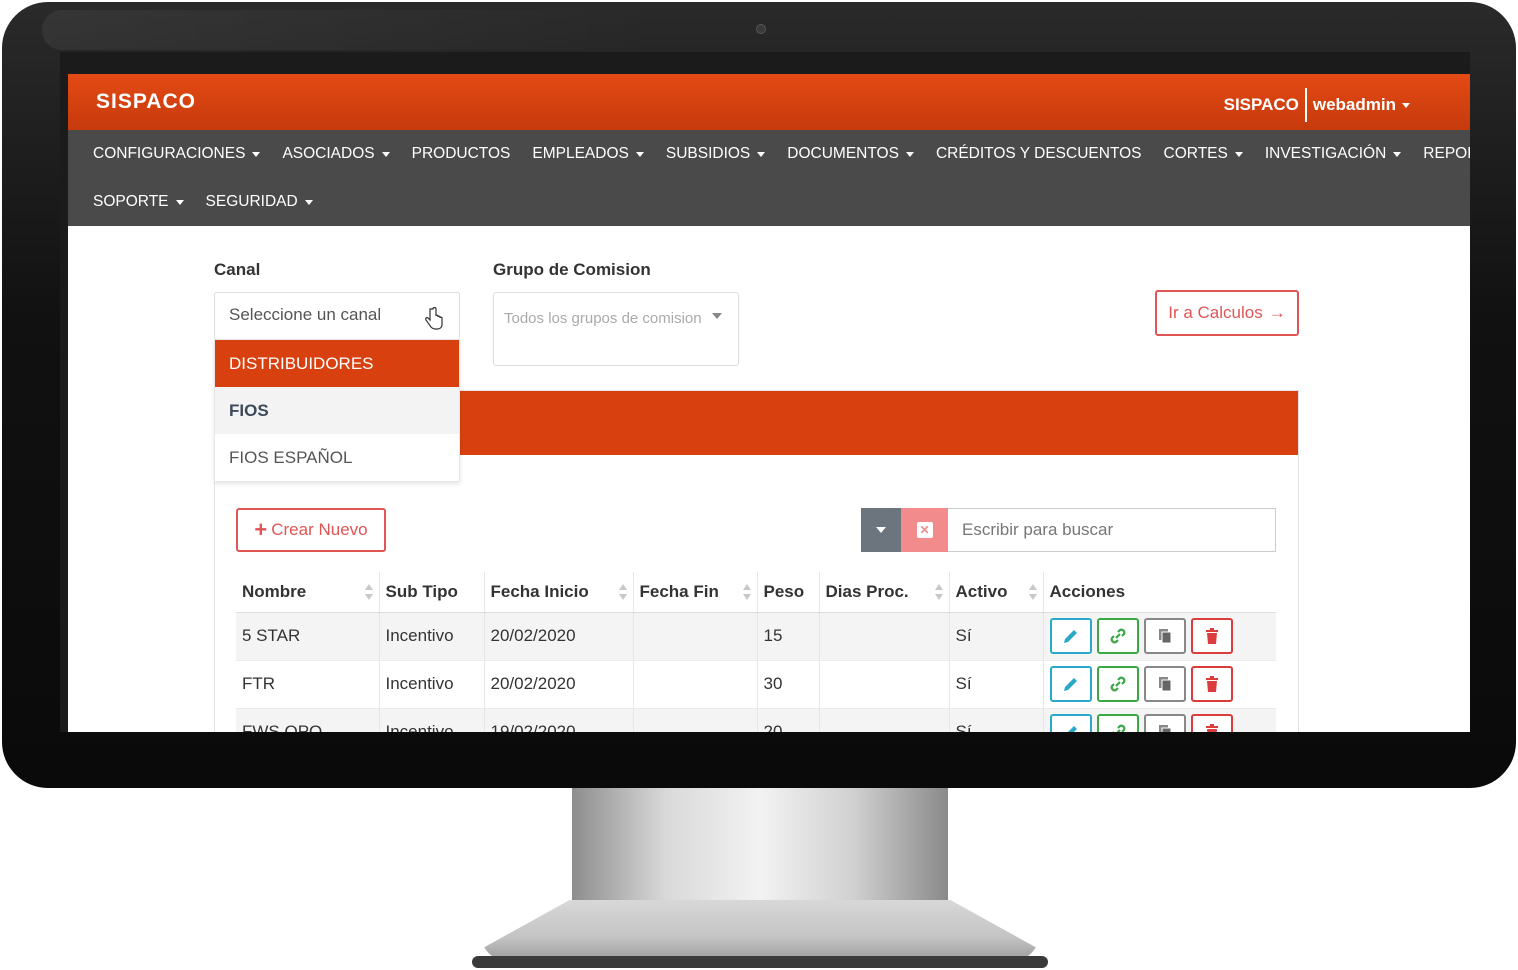  Describe the element at coordinates (559, 720) in the screenshot. I see `cell-fecha-inicio: 19/02/2020` at that location.